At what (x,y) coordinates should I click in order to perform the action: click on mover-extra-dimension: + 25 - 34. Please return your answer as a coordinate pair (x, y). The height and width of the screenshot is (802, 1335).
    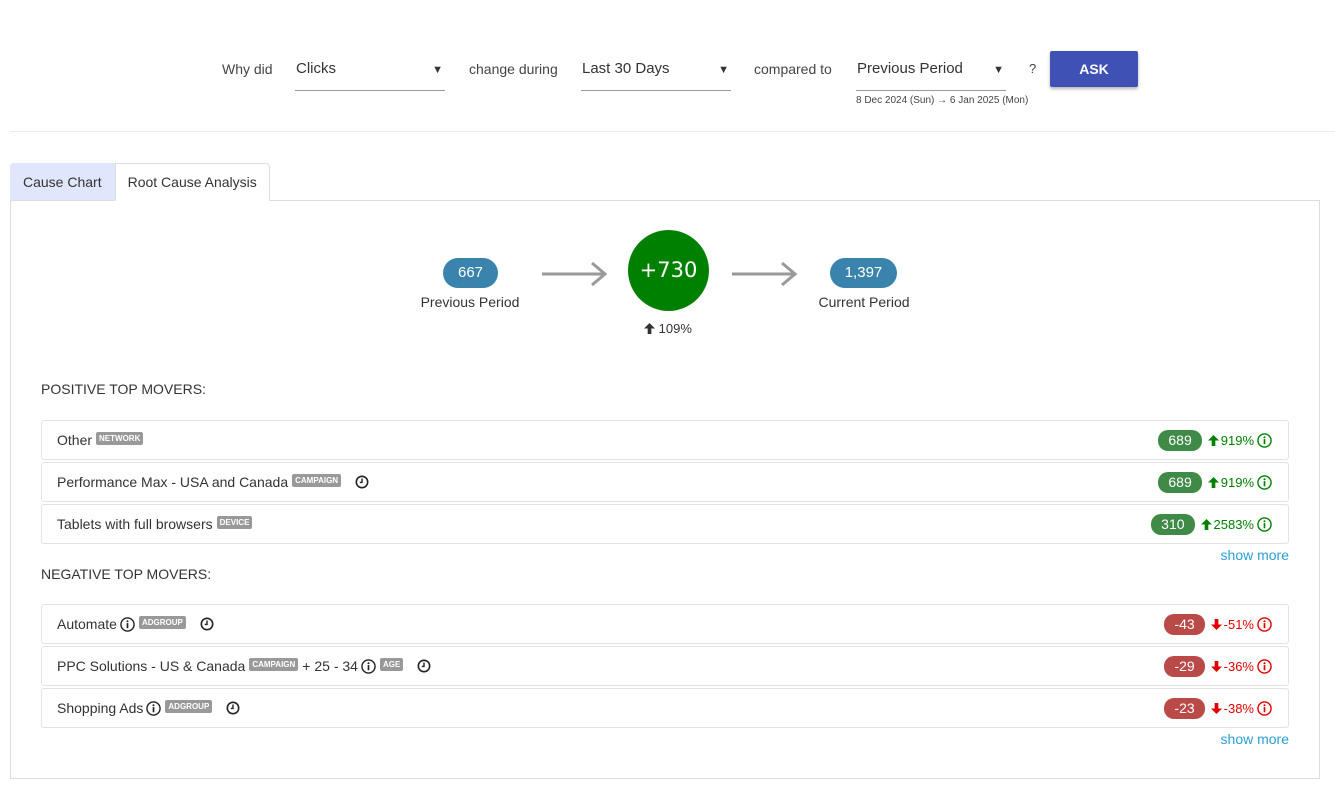
    Looking at the image, I should click on (330, 666).